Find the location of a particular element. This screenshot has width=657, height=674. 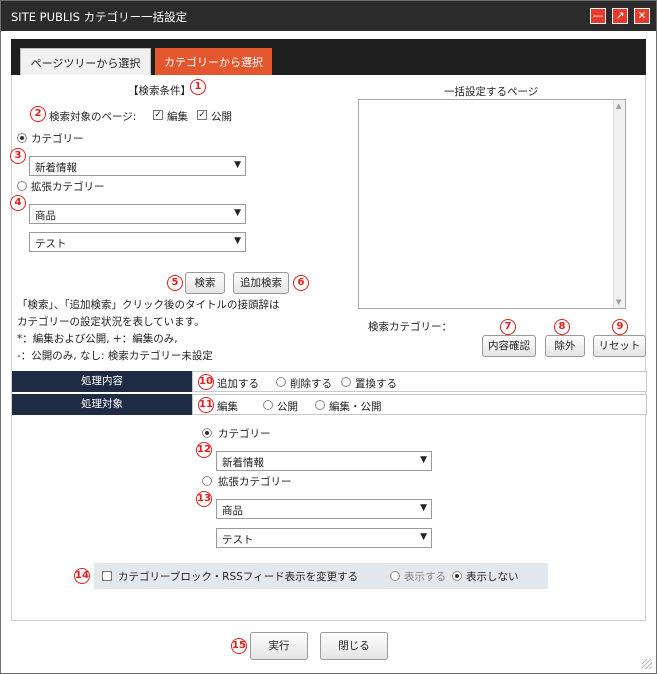

edit-label: 編集 is located at coordinates (177, 117).